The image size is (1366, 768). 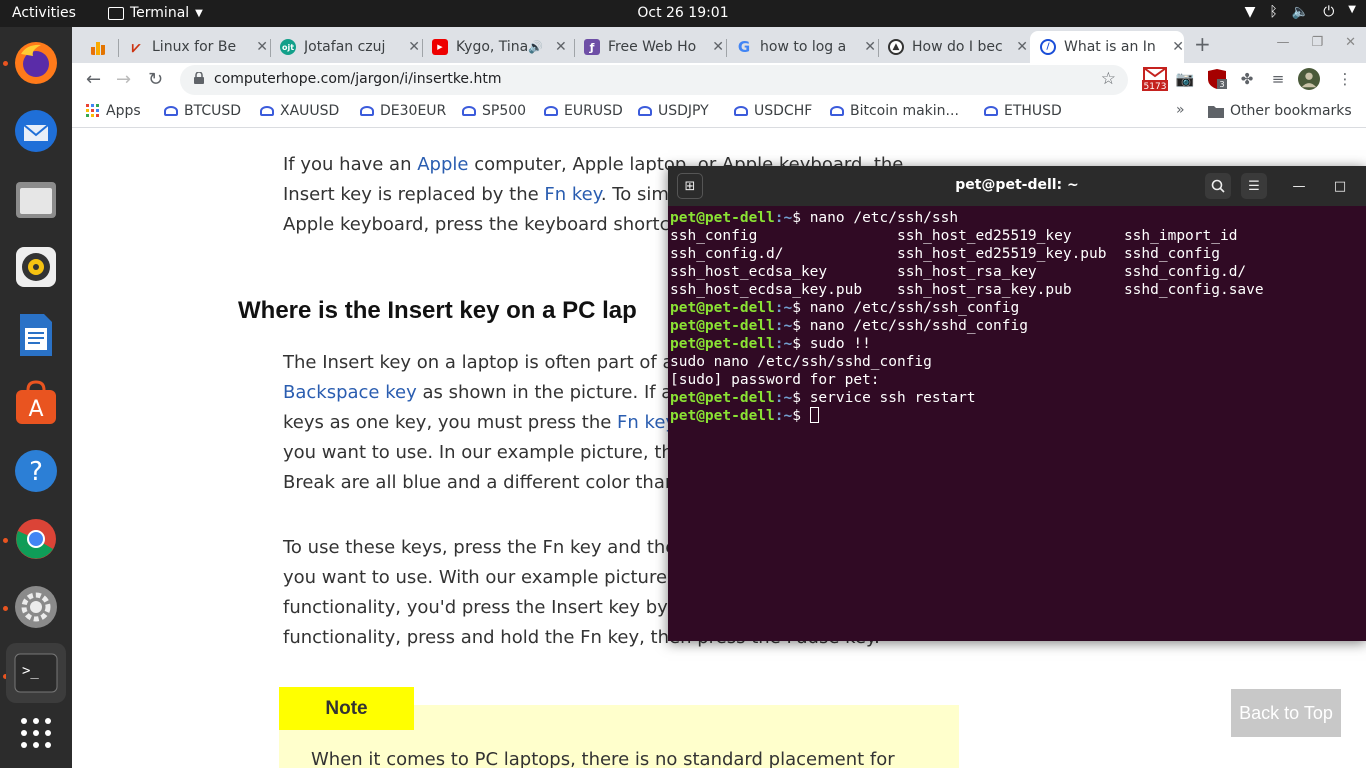 What do you see at coordinates (36, 733) in the screenshot?
I see `show-apps-icon` at bounding box center [36, 733].